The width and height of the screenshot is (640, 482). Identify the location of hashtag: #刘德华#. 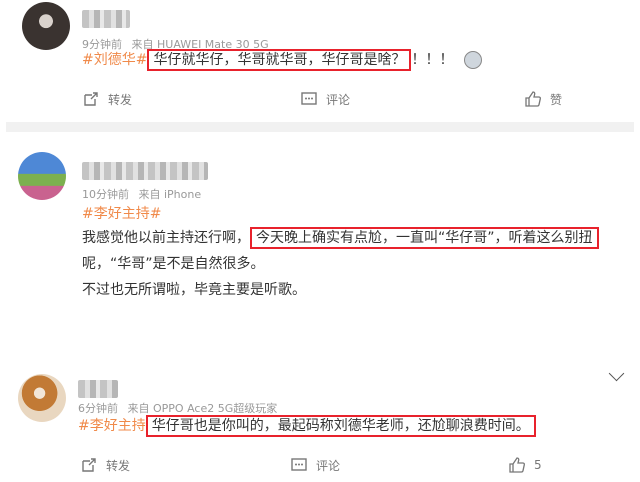
(114, 60).